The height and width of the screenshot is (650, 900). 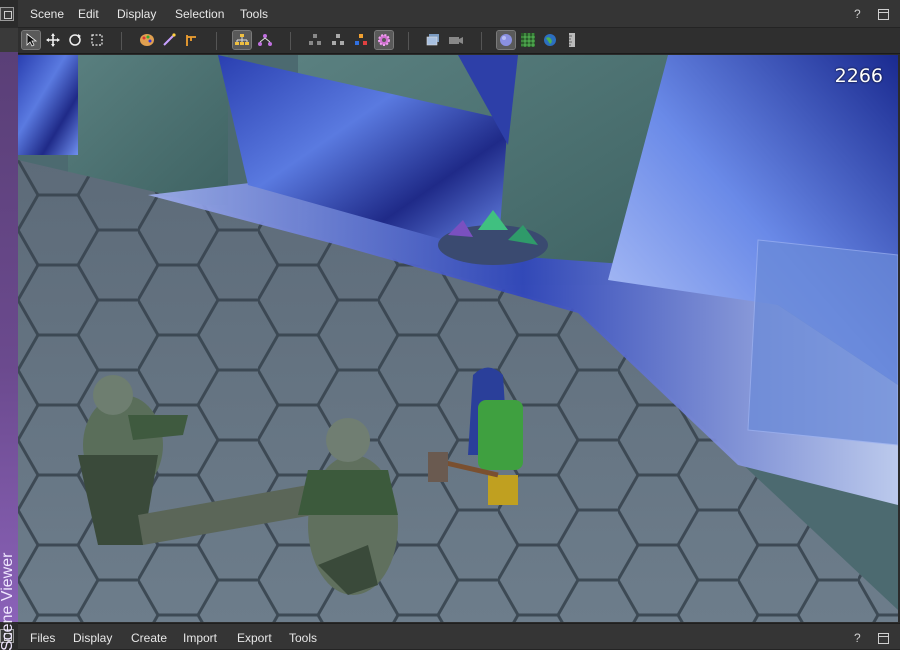 What do you see at coordinates (88, 14) in the screenshot?
I see `menu-edit: Edit` at bounding box center [88, 14].